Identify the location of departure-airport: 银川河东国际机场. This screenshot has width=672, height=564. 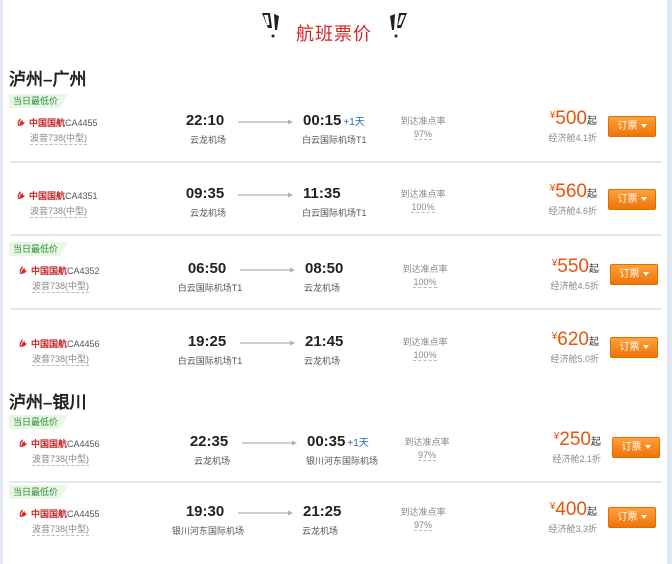
(207, 531).